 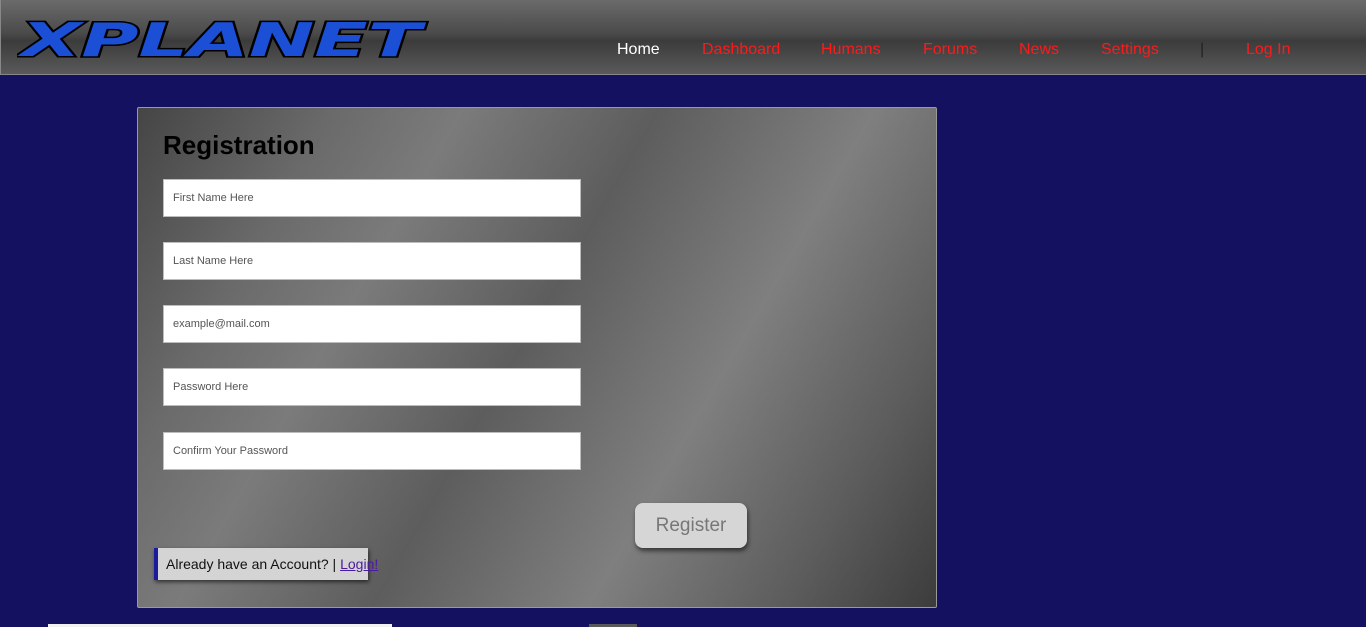 I want to click on register-button: Register, so click(x=691, y=525).